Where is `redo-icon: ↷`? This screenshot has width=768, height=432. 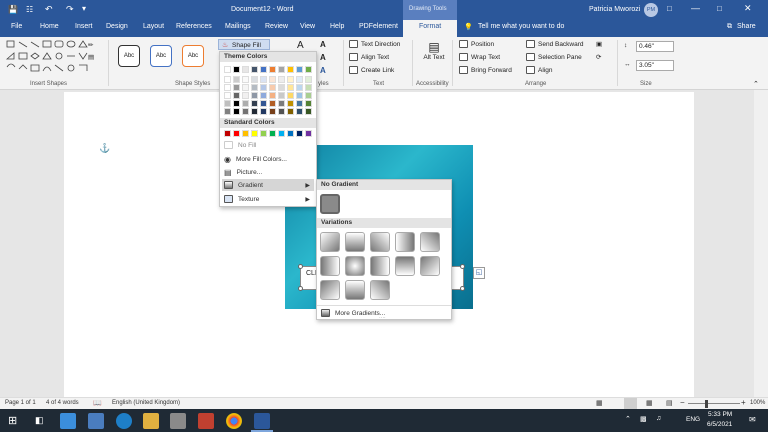 redo-icon: ↷ is located at coordinates (70, 9).